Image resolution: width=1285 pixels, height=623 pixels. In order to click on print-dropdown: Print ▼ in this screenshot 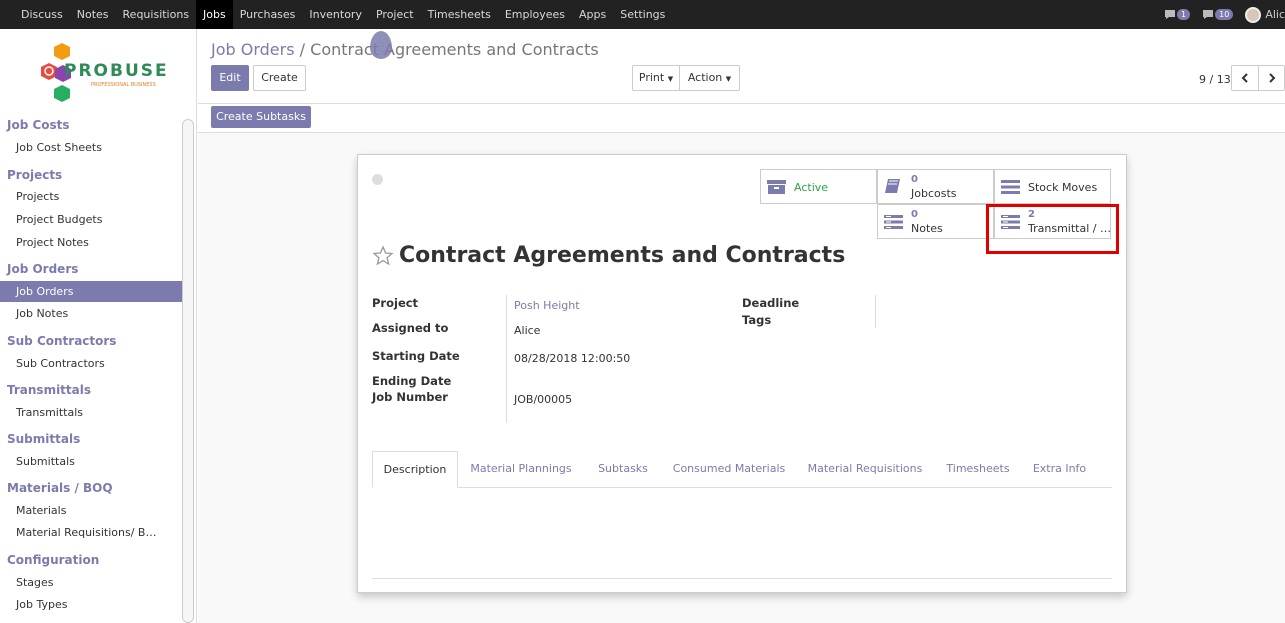, I will do `click(656, 78)`.